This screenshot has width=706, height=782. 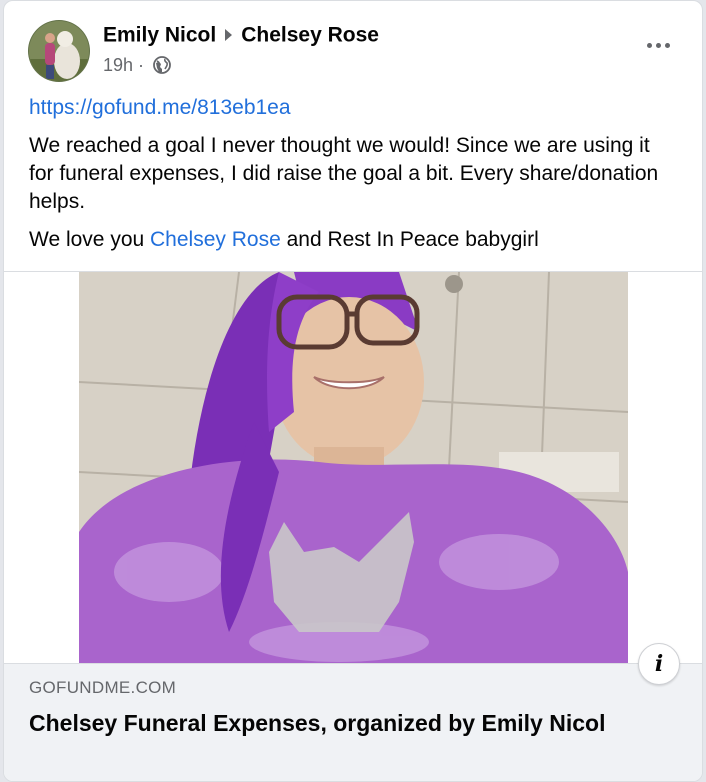 I want to click on mention-link: Chelsey Rose, so click(x=215, y=239).